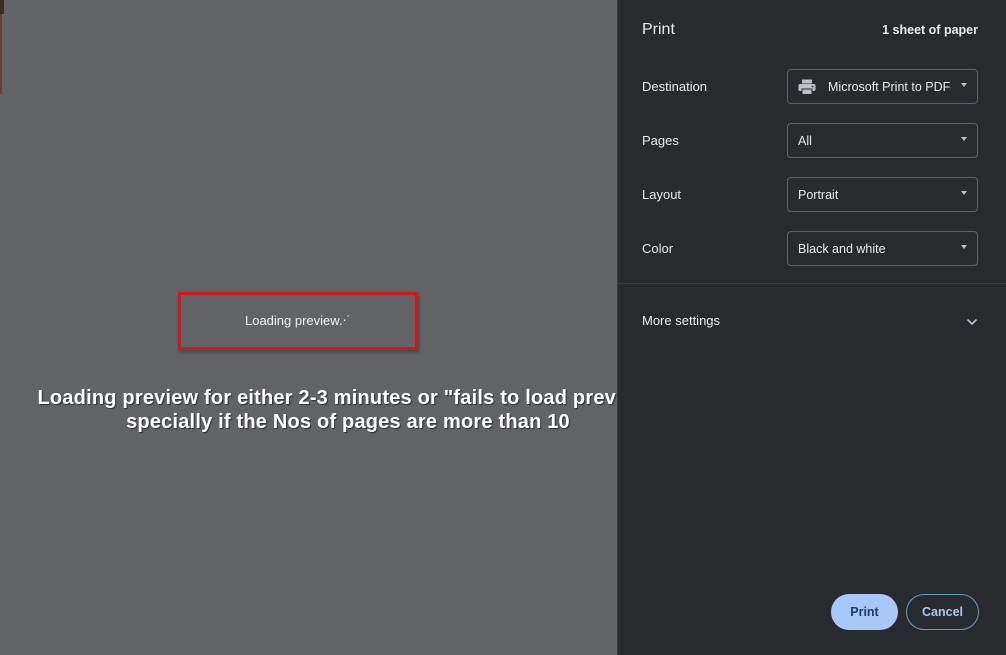 Image resolution: width=1006 pixels, height=655 pixels. I want to click on printer-icon, so click(807, 87).